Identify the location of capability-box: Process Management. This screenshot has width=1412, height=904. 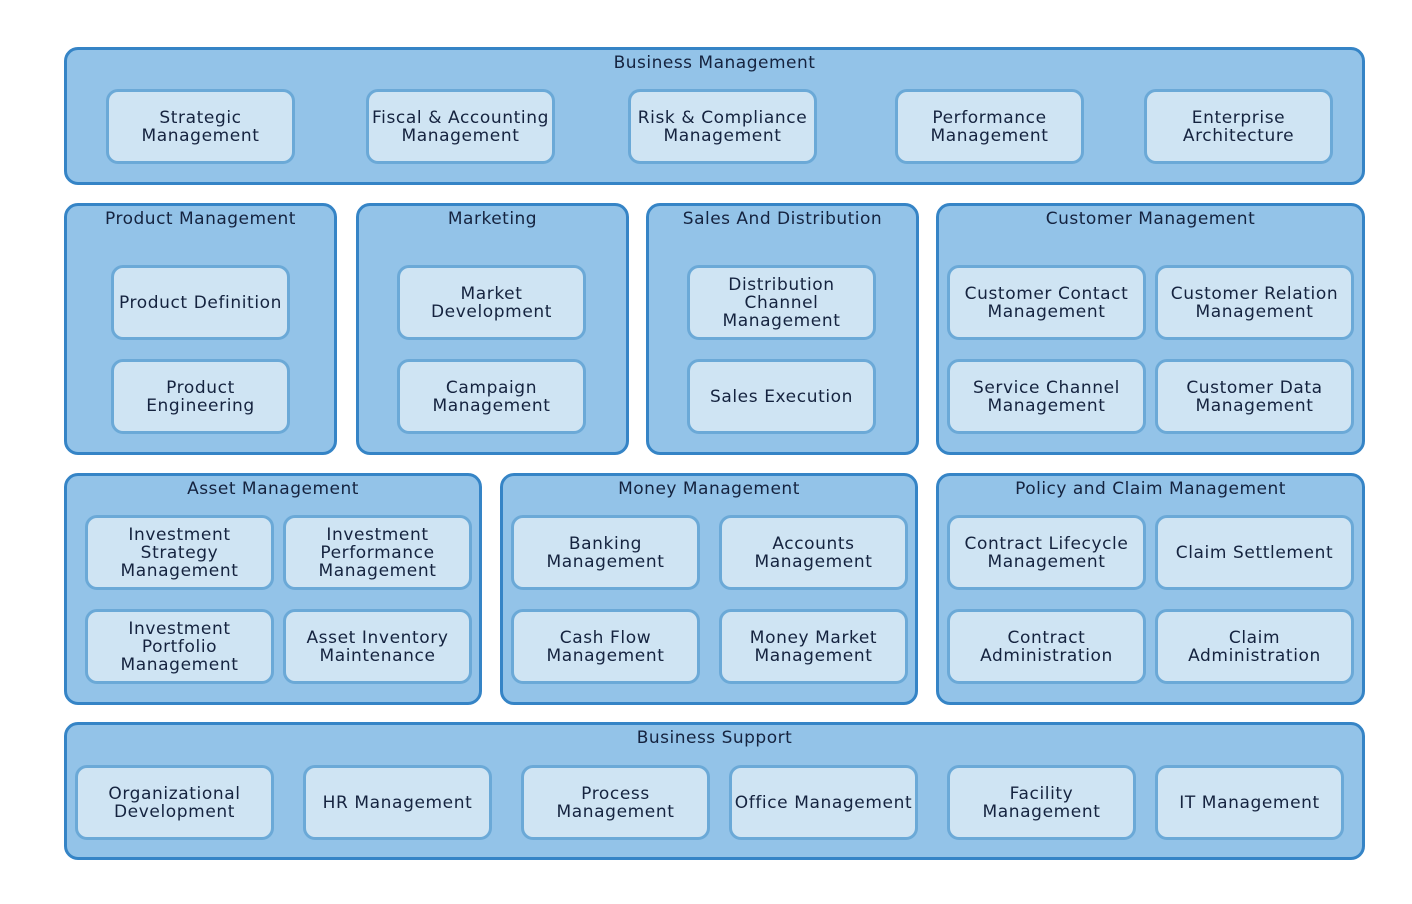
(615, 802).